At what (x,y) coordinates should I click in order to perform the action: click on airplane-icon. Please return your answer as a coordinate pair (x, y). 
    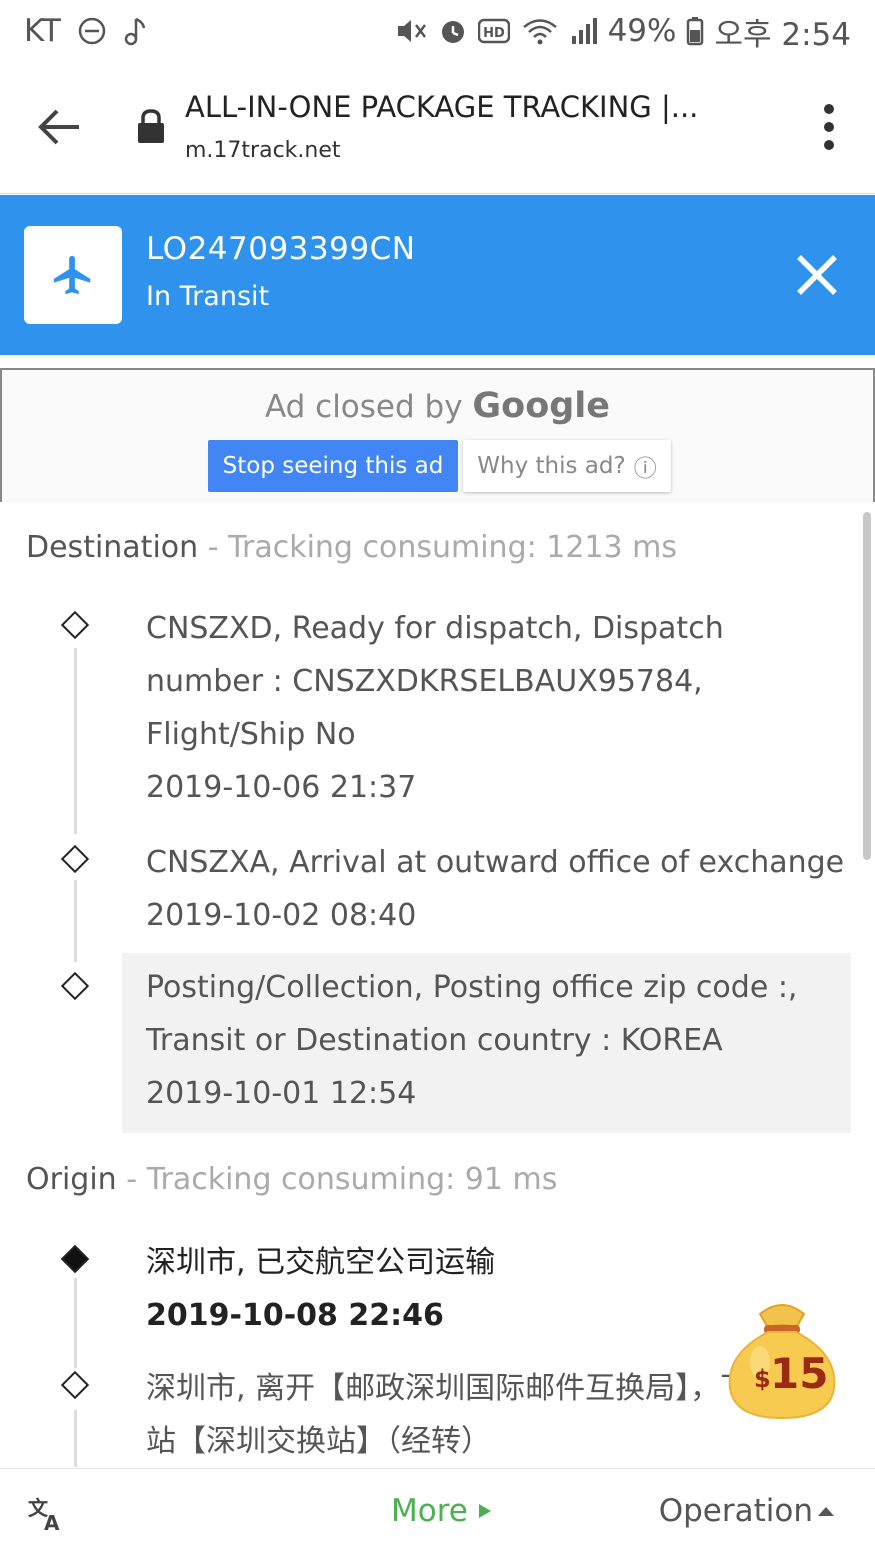
    Looking at the image, I should click on (73, 275).